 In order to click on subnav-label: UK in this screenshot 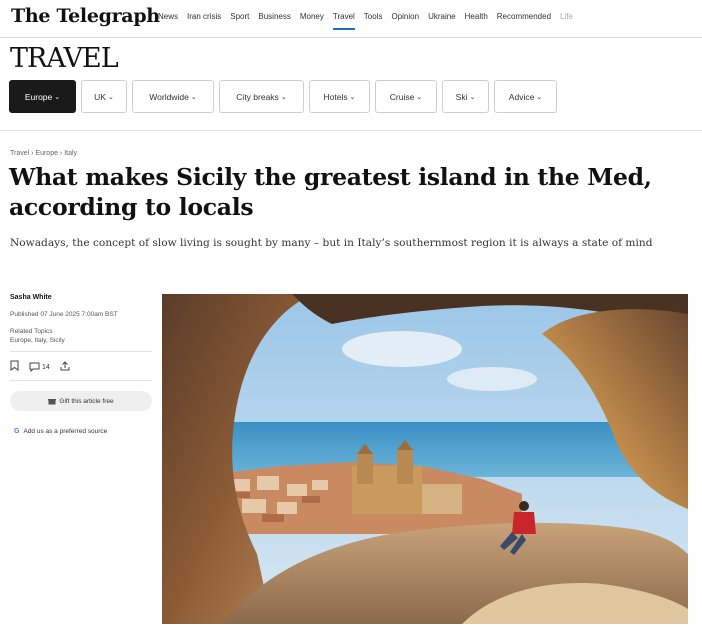, I will do `click(100, 96)`.